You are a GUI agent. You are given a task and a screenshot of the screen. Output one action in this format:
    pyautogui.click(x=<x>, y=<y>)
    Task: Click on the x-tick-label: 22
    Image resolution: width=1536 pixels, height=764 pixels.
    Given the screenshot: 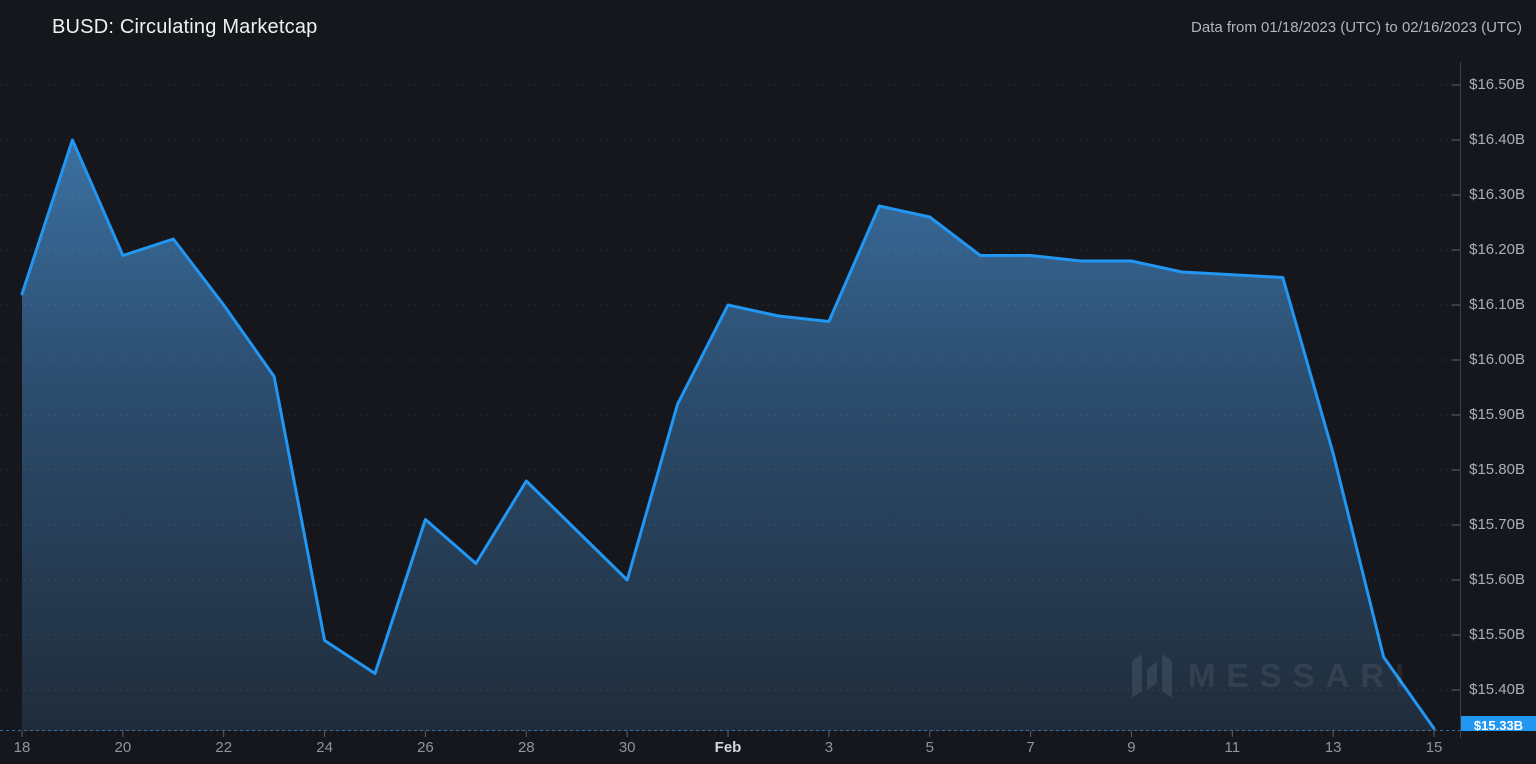 What is the action you would take?
    pyautogui.click(x=224, y=747)
    